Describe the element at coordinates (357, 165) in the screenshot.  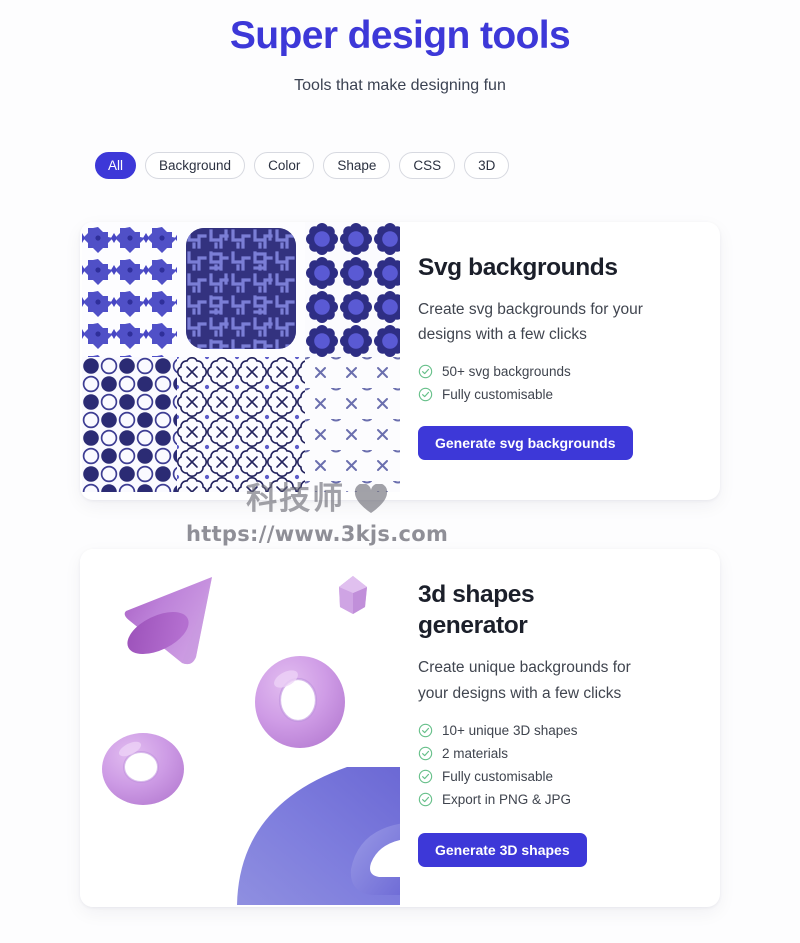
I see `filter-pill-shape: Shape` at that location.